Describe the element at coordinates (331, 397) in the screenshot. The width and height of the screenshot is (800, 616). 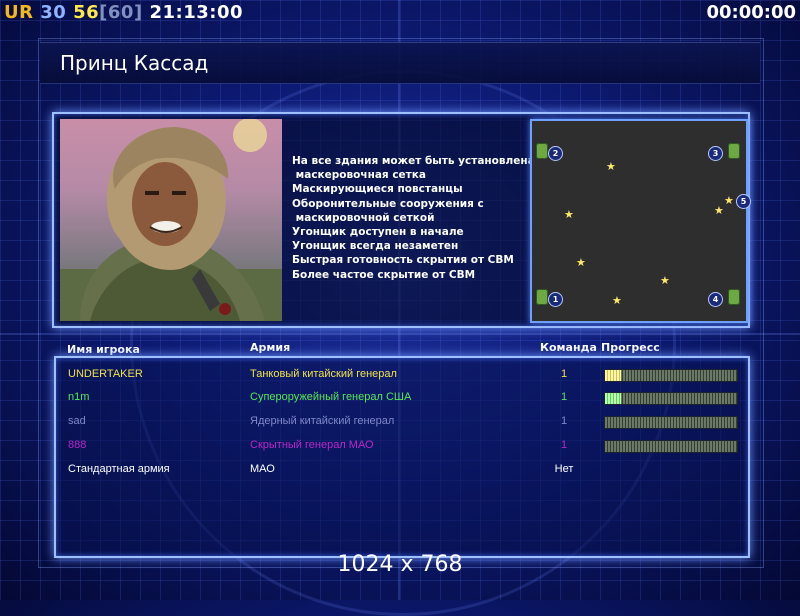
I see `player-army: Супероружейный генерал США` at that location.